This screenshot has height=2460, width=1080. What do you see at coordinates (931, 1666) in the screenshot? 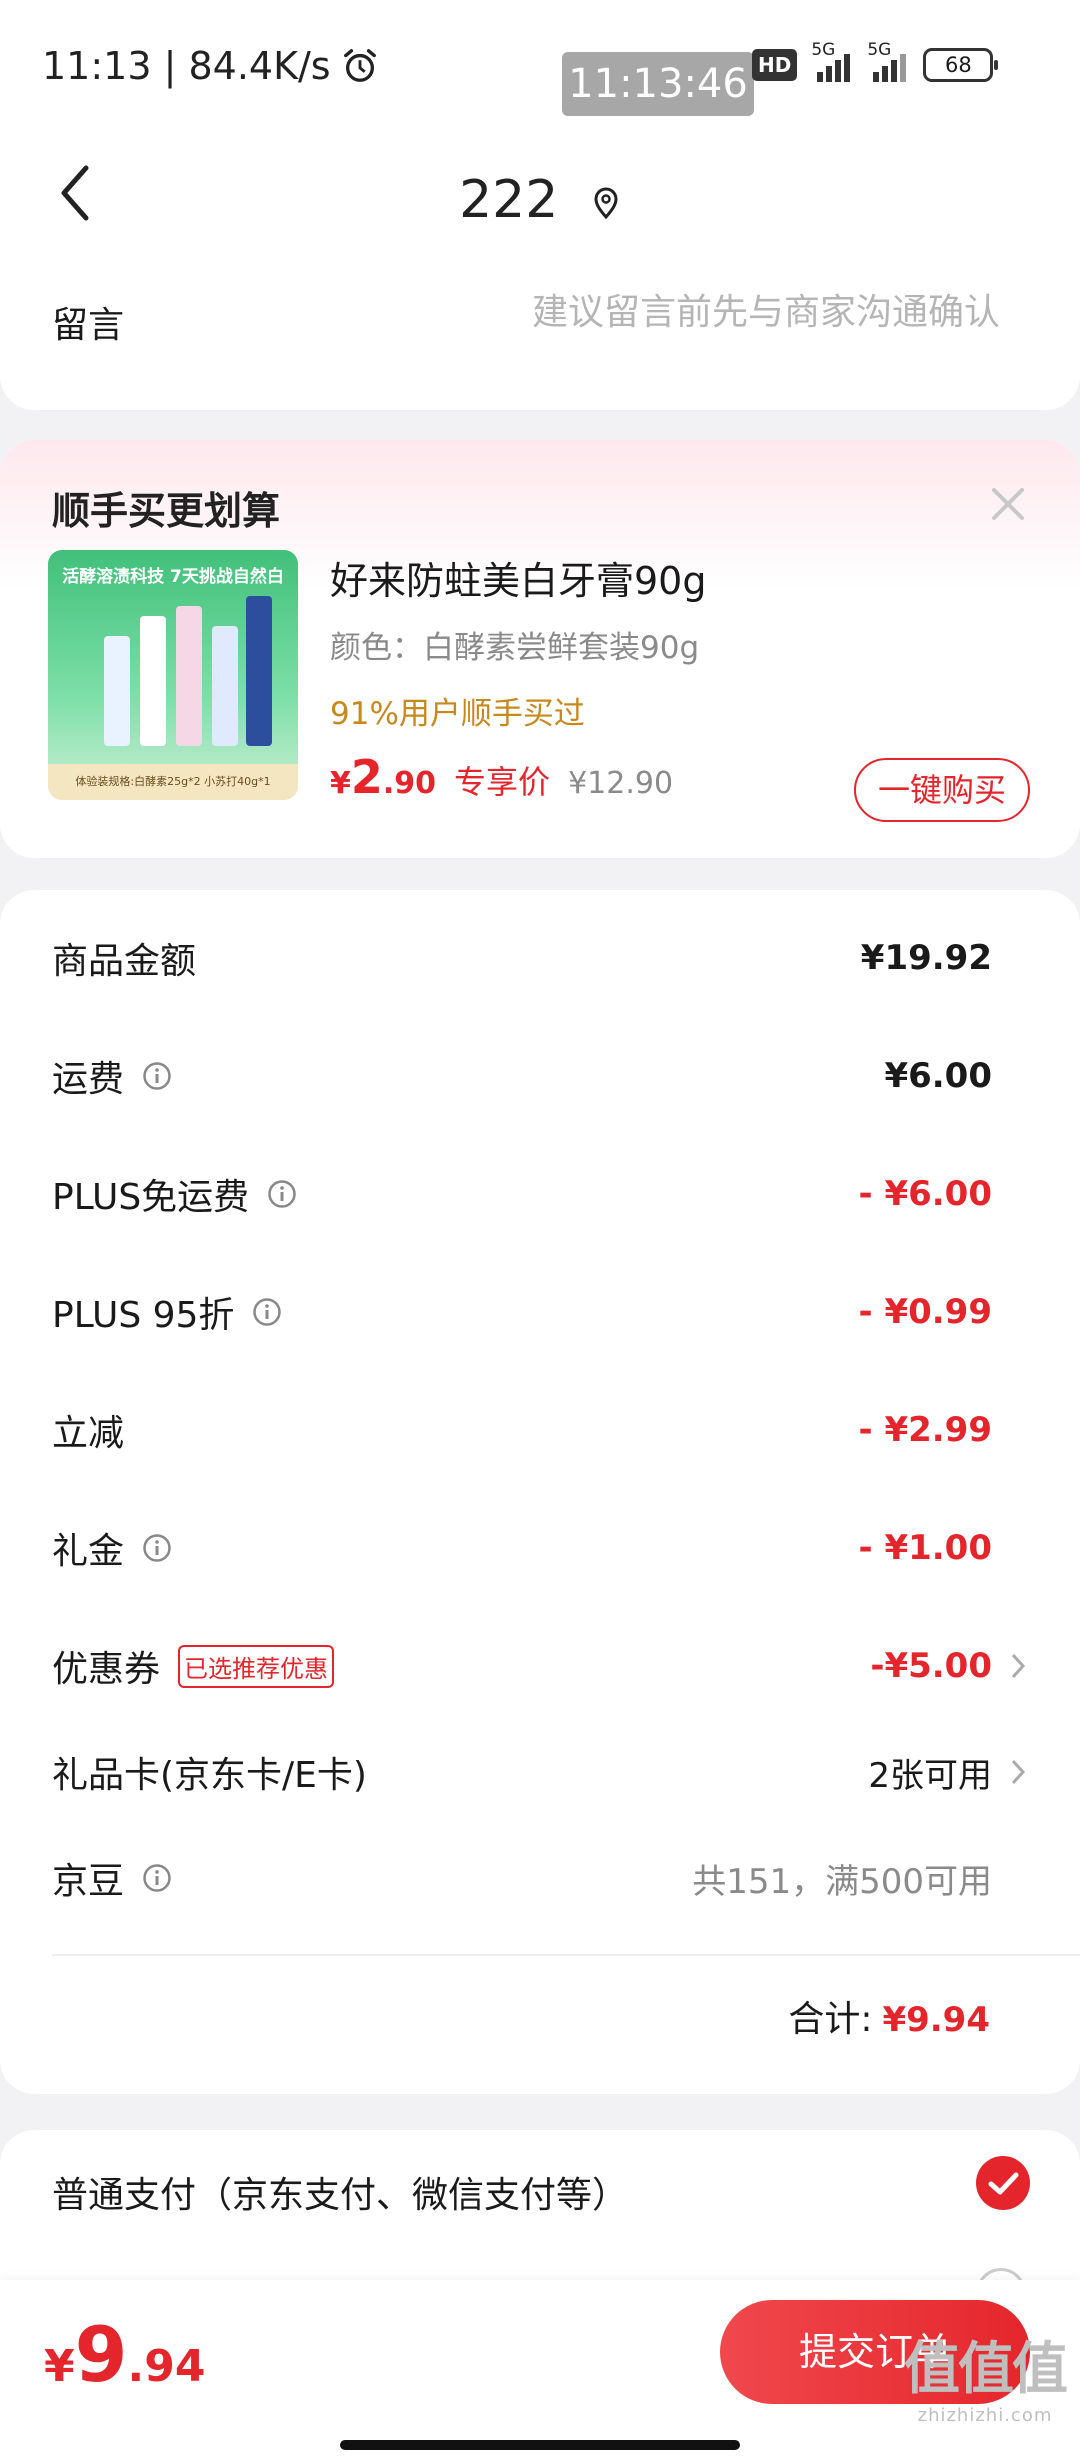
I see `summary-value: -¥5.00` at bounding box center [931, 1666].